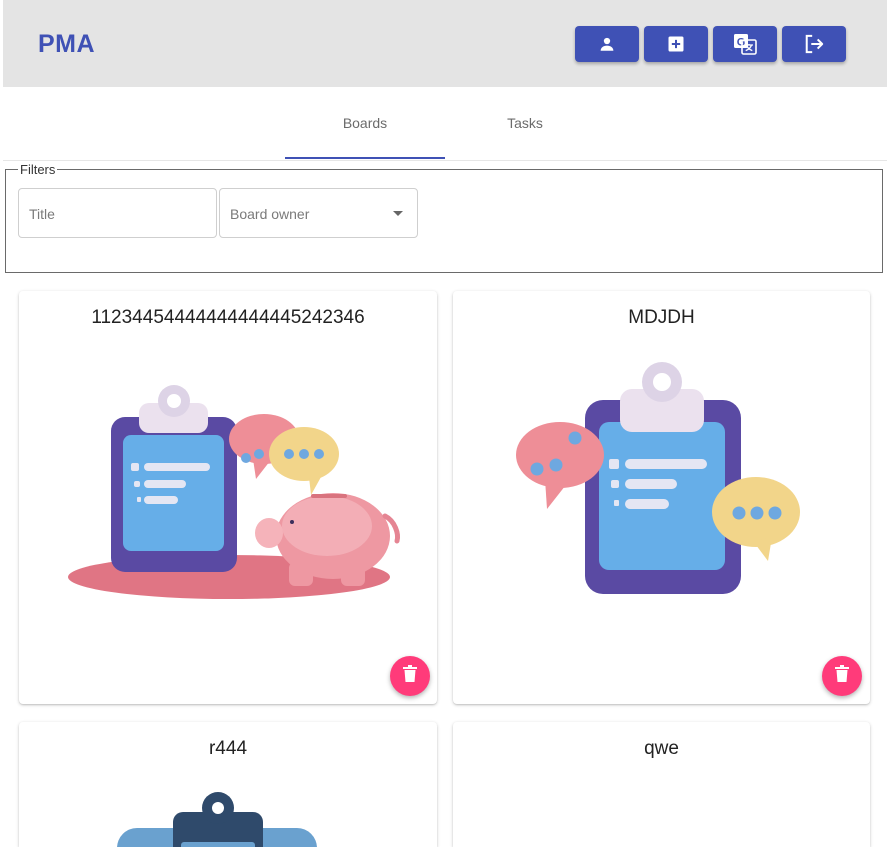  Describe the element at coordinates (42, 214) in the screenshot. I see `title-filter-placeholder: Title` at that location.